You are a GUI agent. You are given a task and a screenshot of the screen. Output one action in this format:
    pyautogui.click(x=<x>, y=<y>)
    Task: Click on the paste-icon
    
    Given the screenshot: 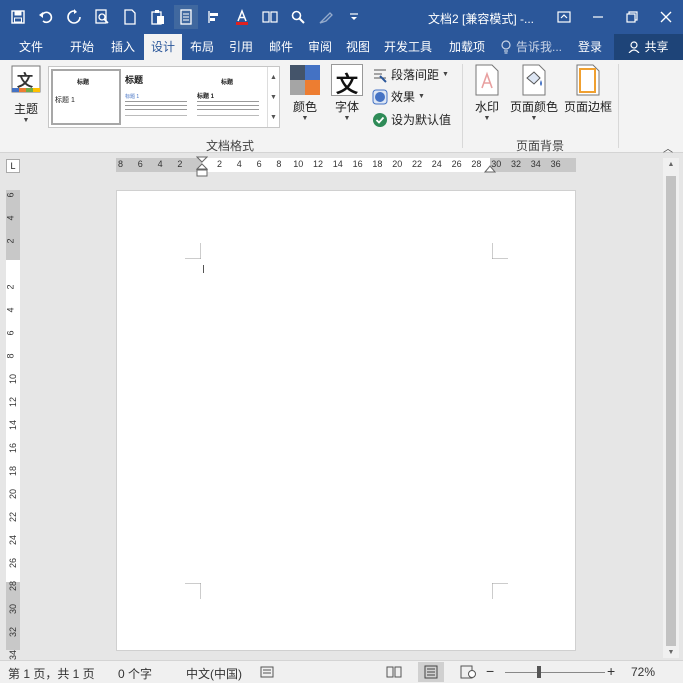 What is the action you would take?
    pyautogui.click(x=158, y=17)
    